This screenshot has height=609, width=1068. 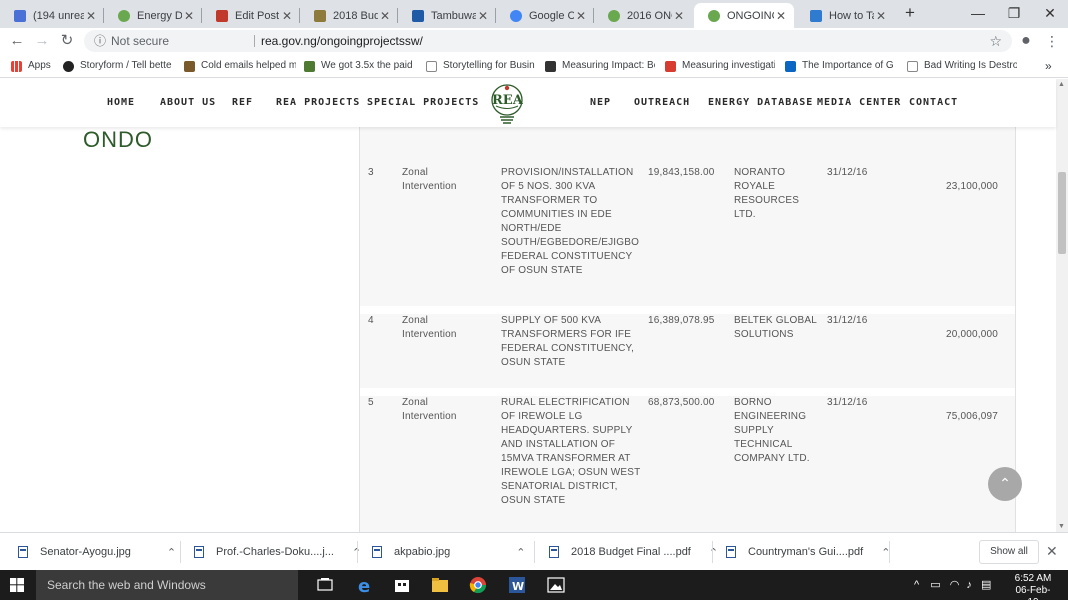 What do you see at coordinates (153, 15) in the screenshot?
I see `browser-tab: Energy Data ✕` at bounding box center [153, 15].